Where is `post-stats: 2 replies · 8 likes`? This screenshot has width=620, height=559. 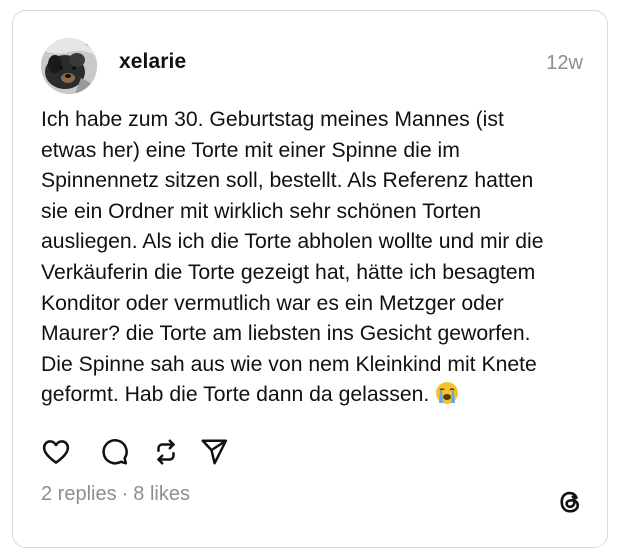
post-stats: 2 replies · 8 likes is located at coordinates (115, 494).